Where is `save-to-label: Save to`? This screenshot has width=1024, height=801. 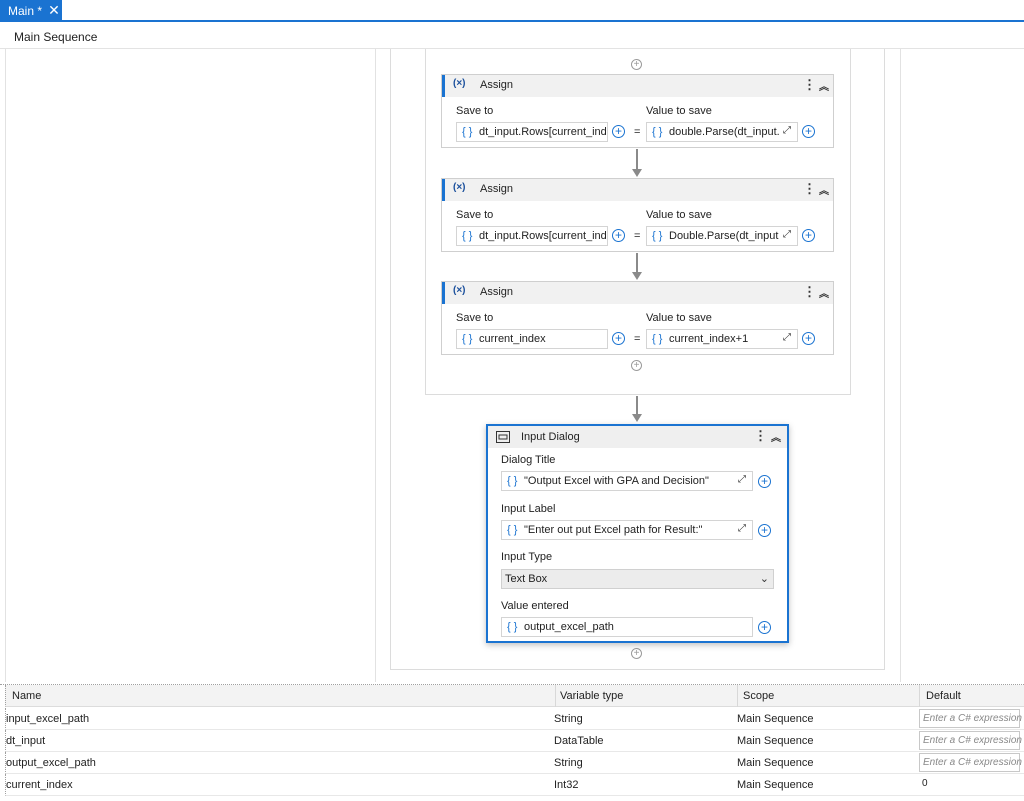
save-to-label: Save to is located at coordinates (475, 215).